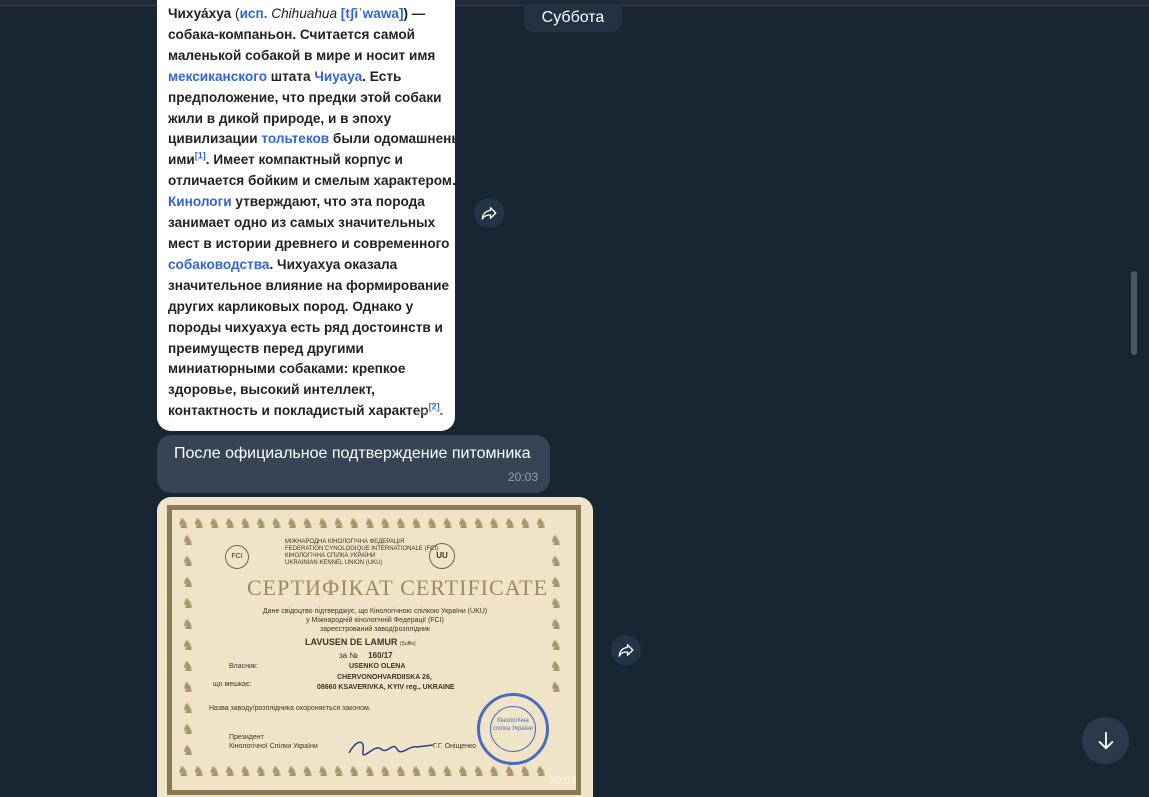  What do you see at coordinates (181, 160) in the screenshot?
I see `wiki-text: ими` at bounding box center [181, 160].